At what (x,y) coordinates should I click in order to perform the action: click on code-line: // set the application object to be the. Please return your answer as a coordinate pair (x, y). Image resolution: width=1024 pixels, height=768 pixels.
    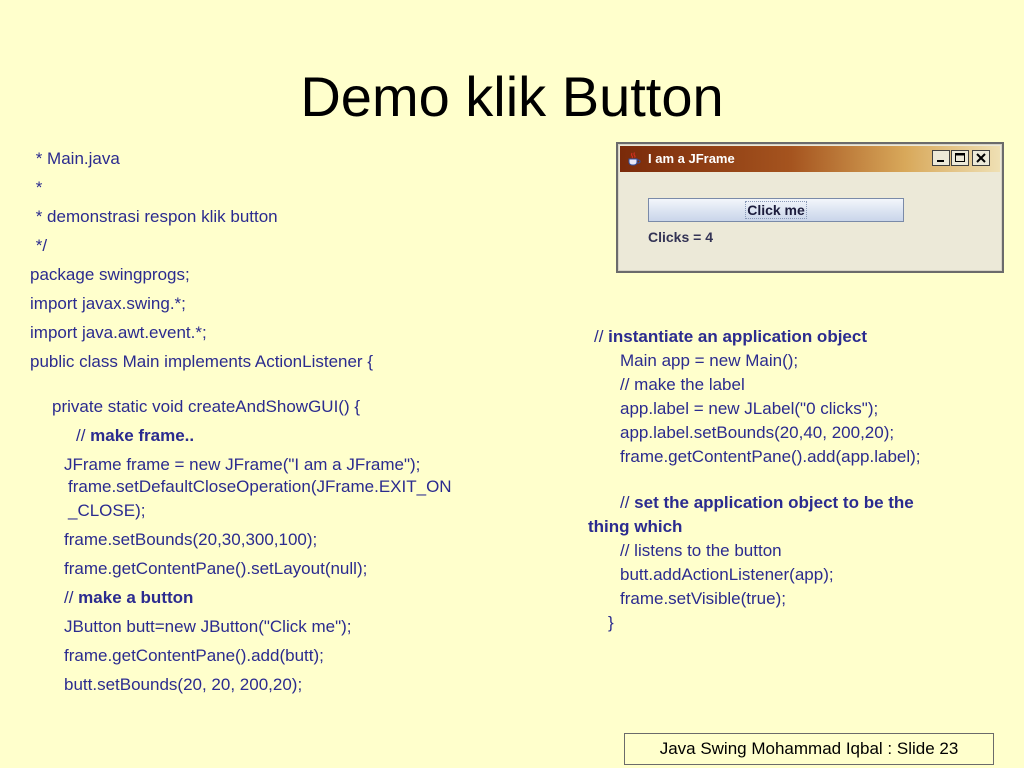
    Looking at the image, I should click on (767, 503).